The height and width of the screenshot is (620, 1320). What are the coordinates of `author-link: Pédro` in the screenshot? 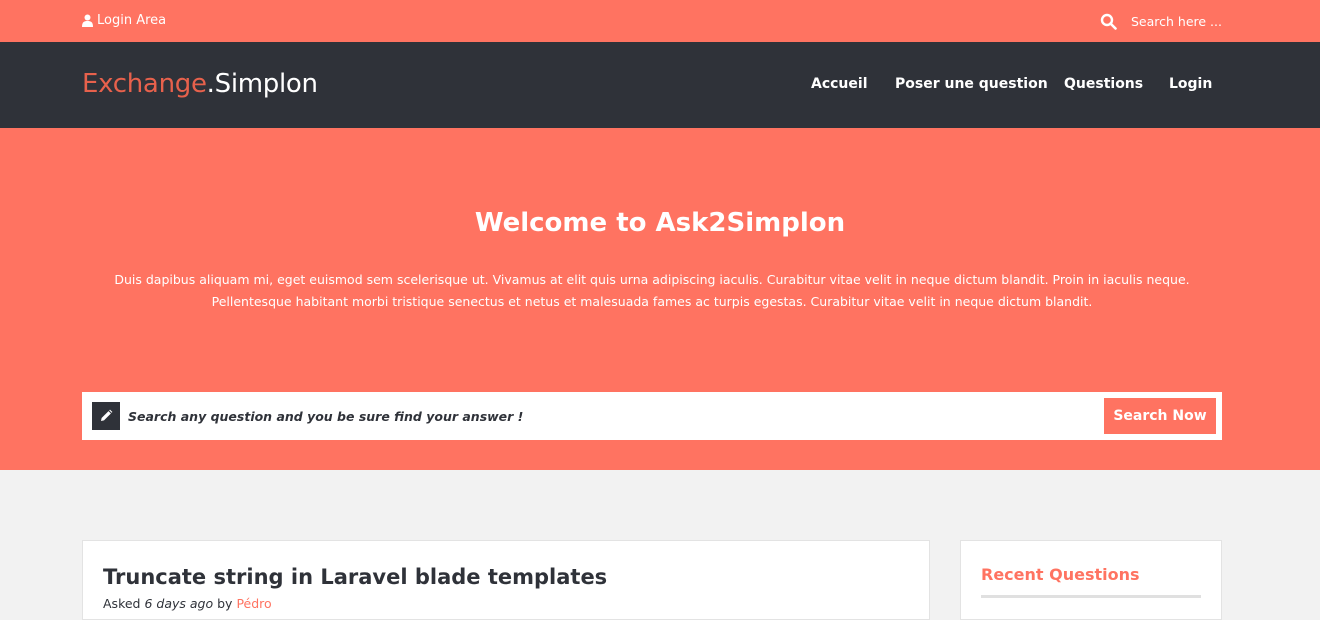 It's located at (253, 603).